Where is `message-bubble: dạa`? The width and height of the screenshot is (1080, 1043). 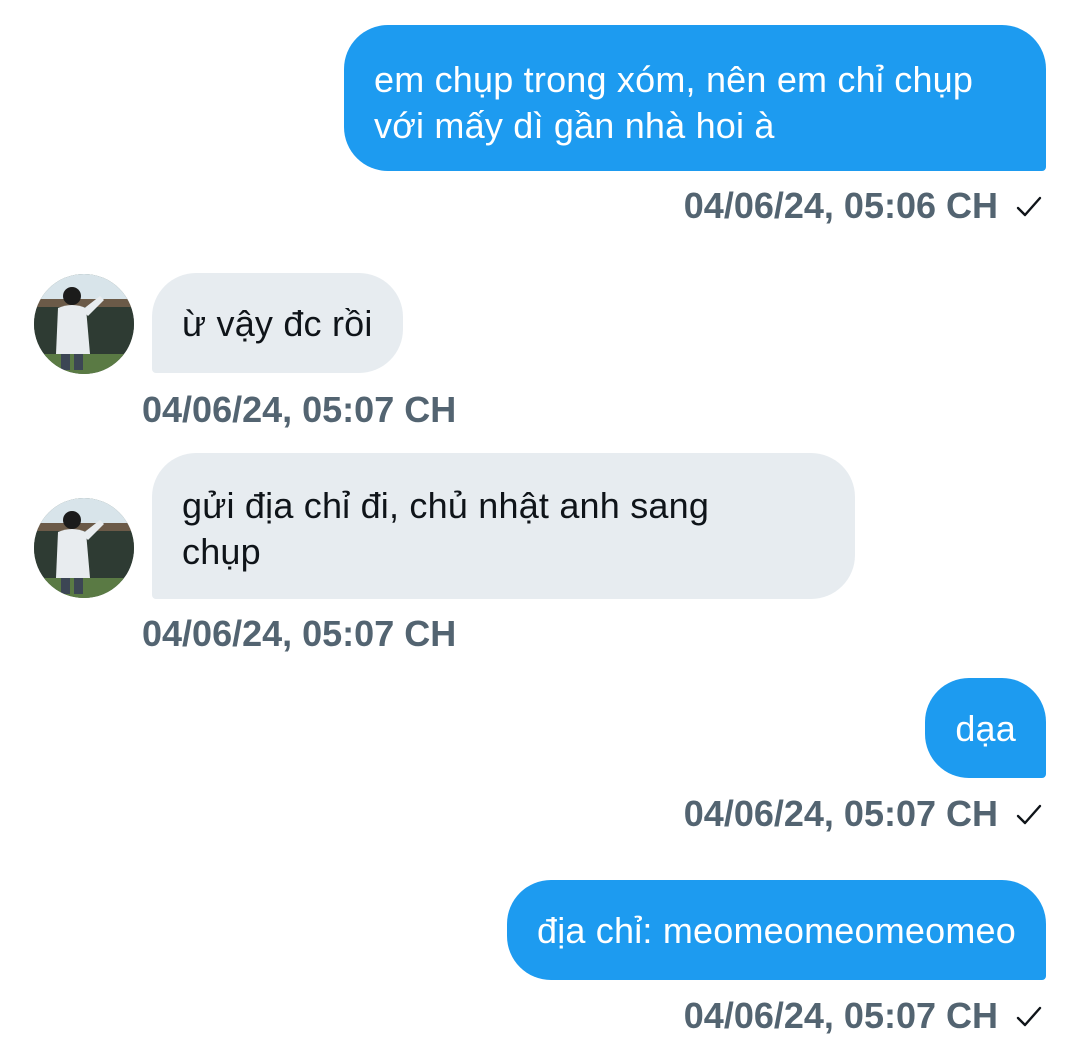
message-bubble: dạa is located at coordinates (985, 728).